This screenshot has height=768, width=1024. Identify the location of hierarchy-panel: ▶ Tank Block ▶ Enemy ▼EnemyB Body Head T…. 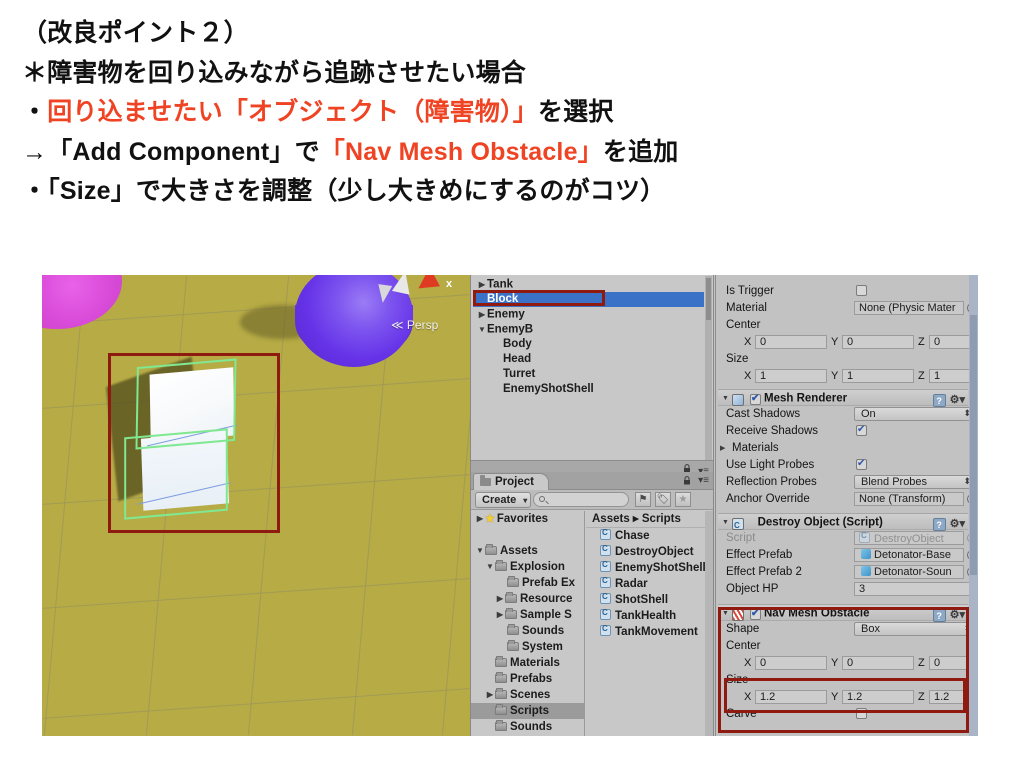
(592, 376).